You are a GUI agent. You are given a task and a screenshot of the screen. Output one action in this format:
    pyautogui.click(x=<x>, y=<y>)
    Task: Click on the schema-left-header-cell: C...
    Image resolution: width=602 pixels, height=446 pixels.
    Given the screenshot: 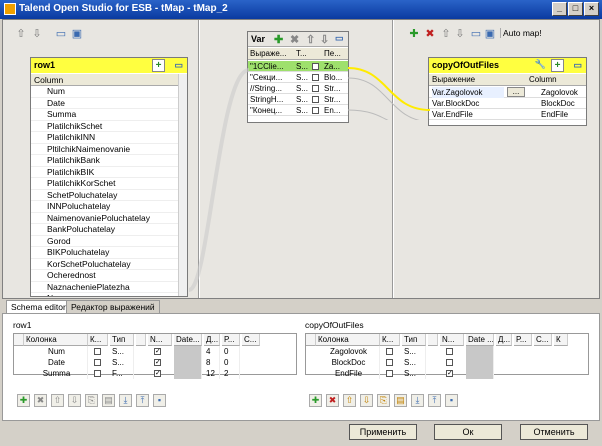 What is the action you would take?
    pyautogui.click(x=251, y=340)
    